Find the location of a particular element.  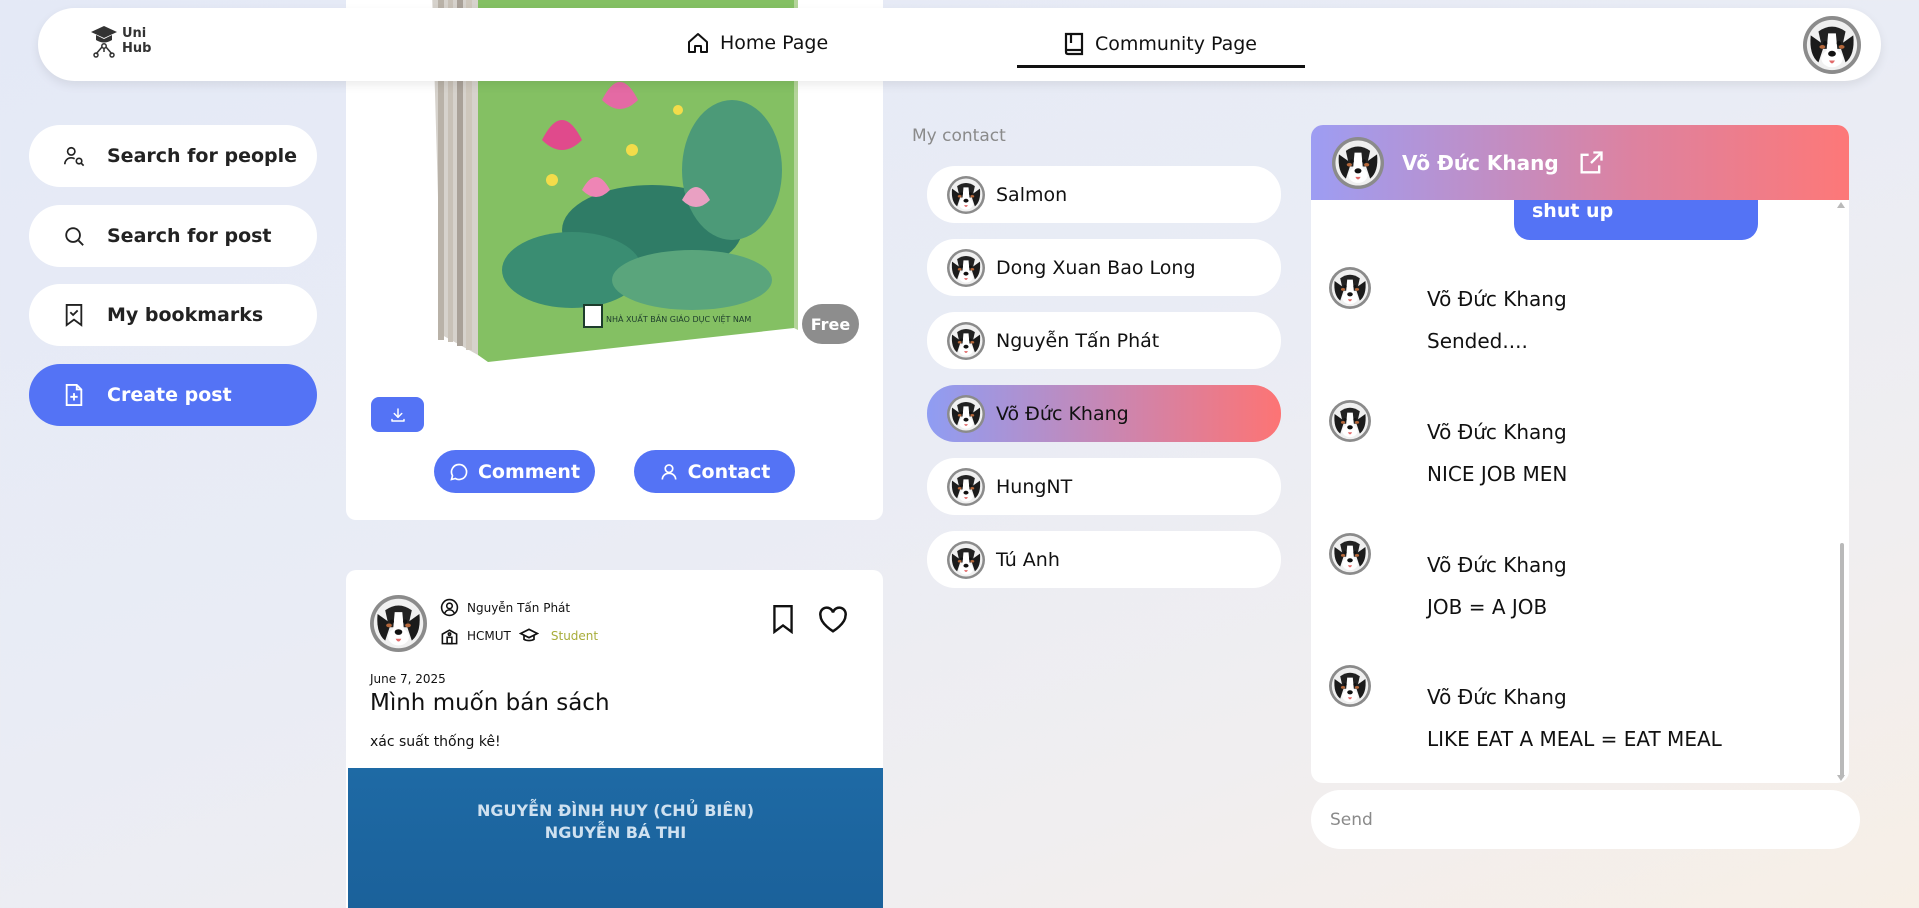

download-button is located at coordinates (397, 414).